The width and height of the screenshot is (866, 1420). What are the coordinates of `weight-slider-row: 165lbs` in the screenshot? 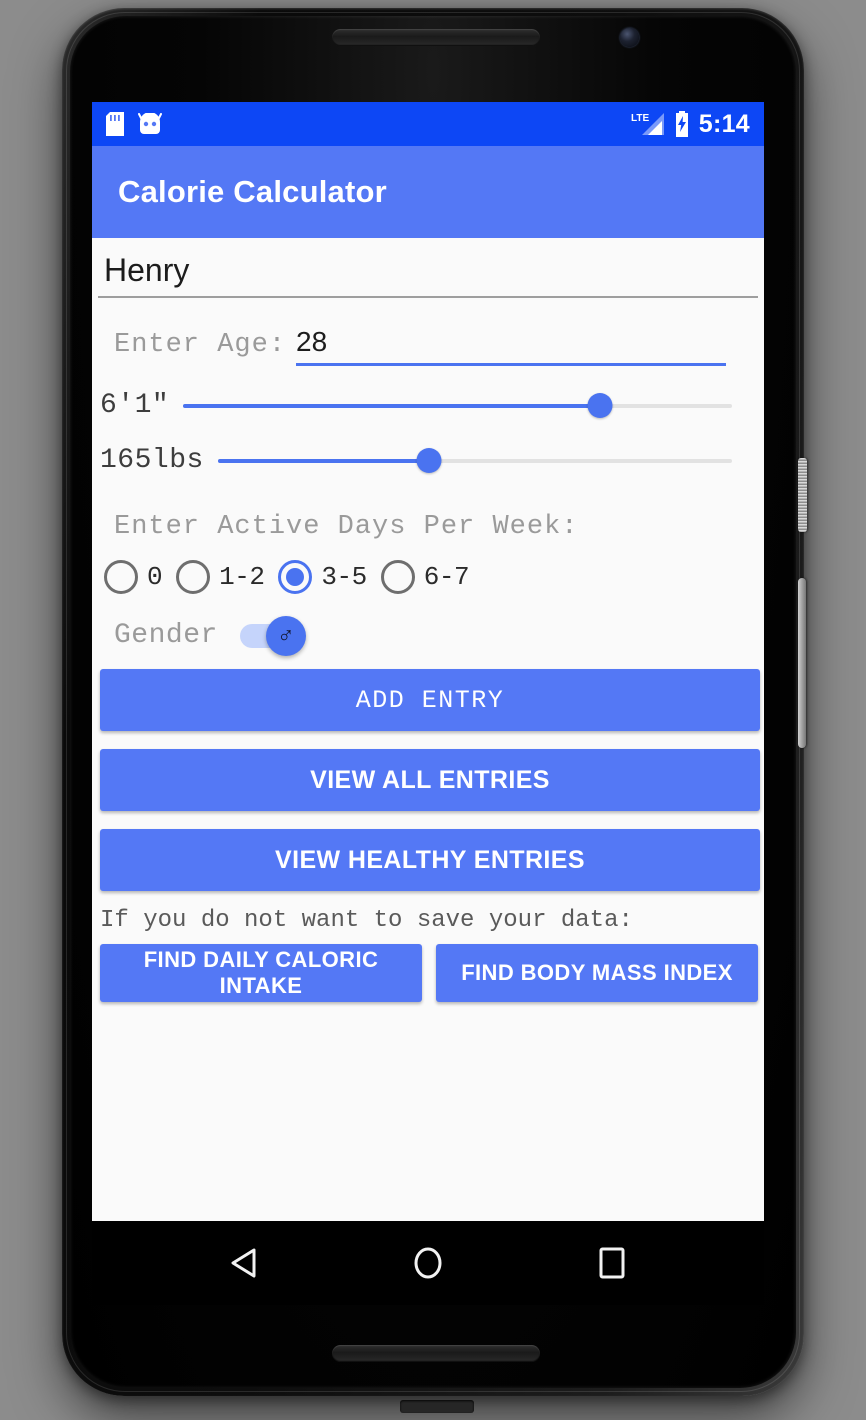 It's located at (428, 460).